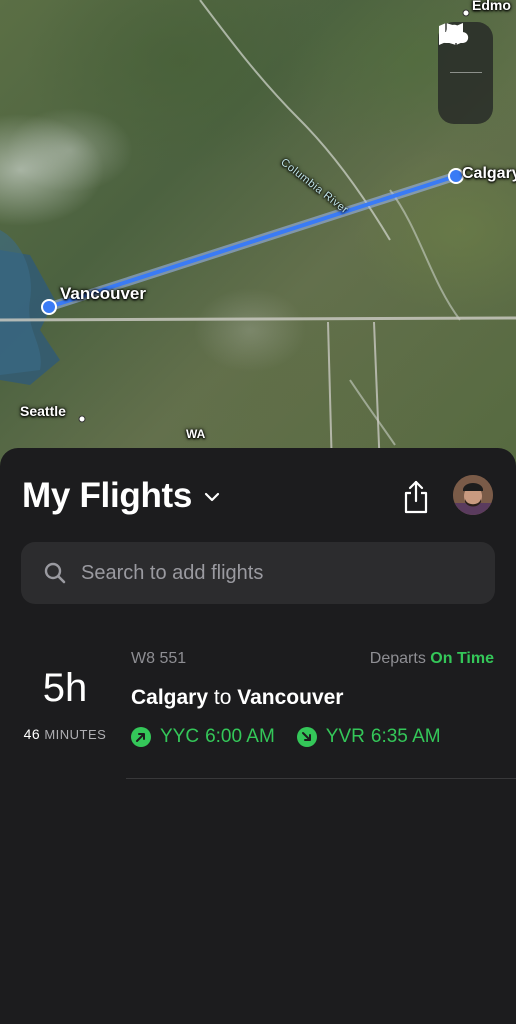 The image size is (516, 1024). Describe the element at coordinates (290, 697) in the screenshot. I see `destination-city: Vancouver` at that location.